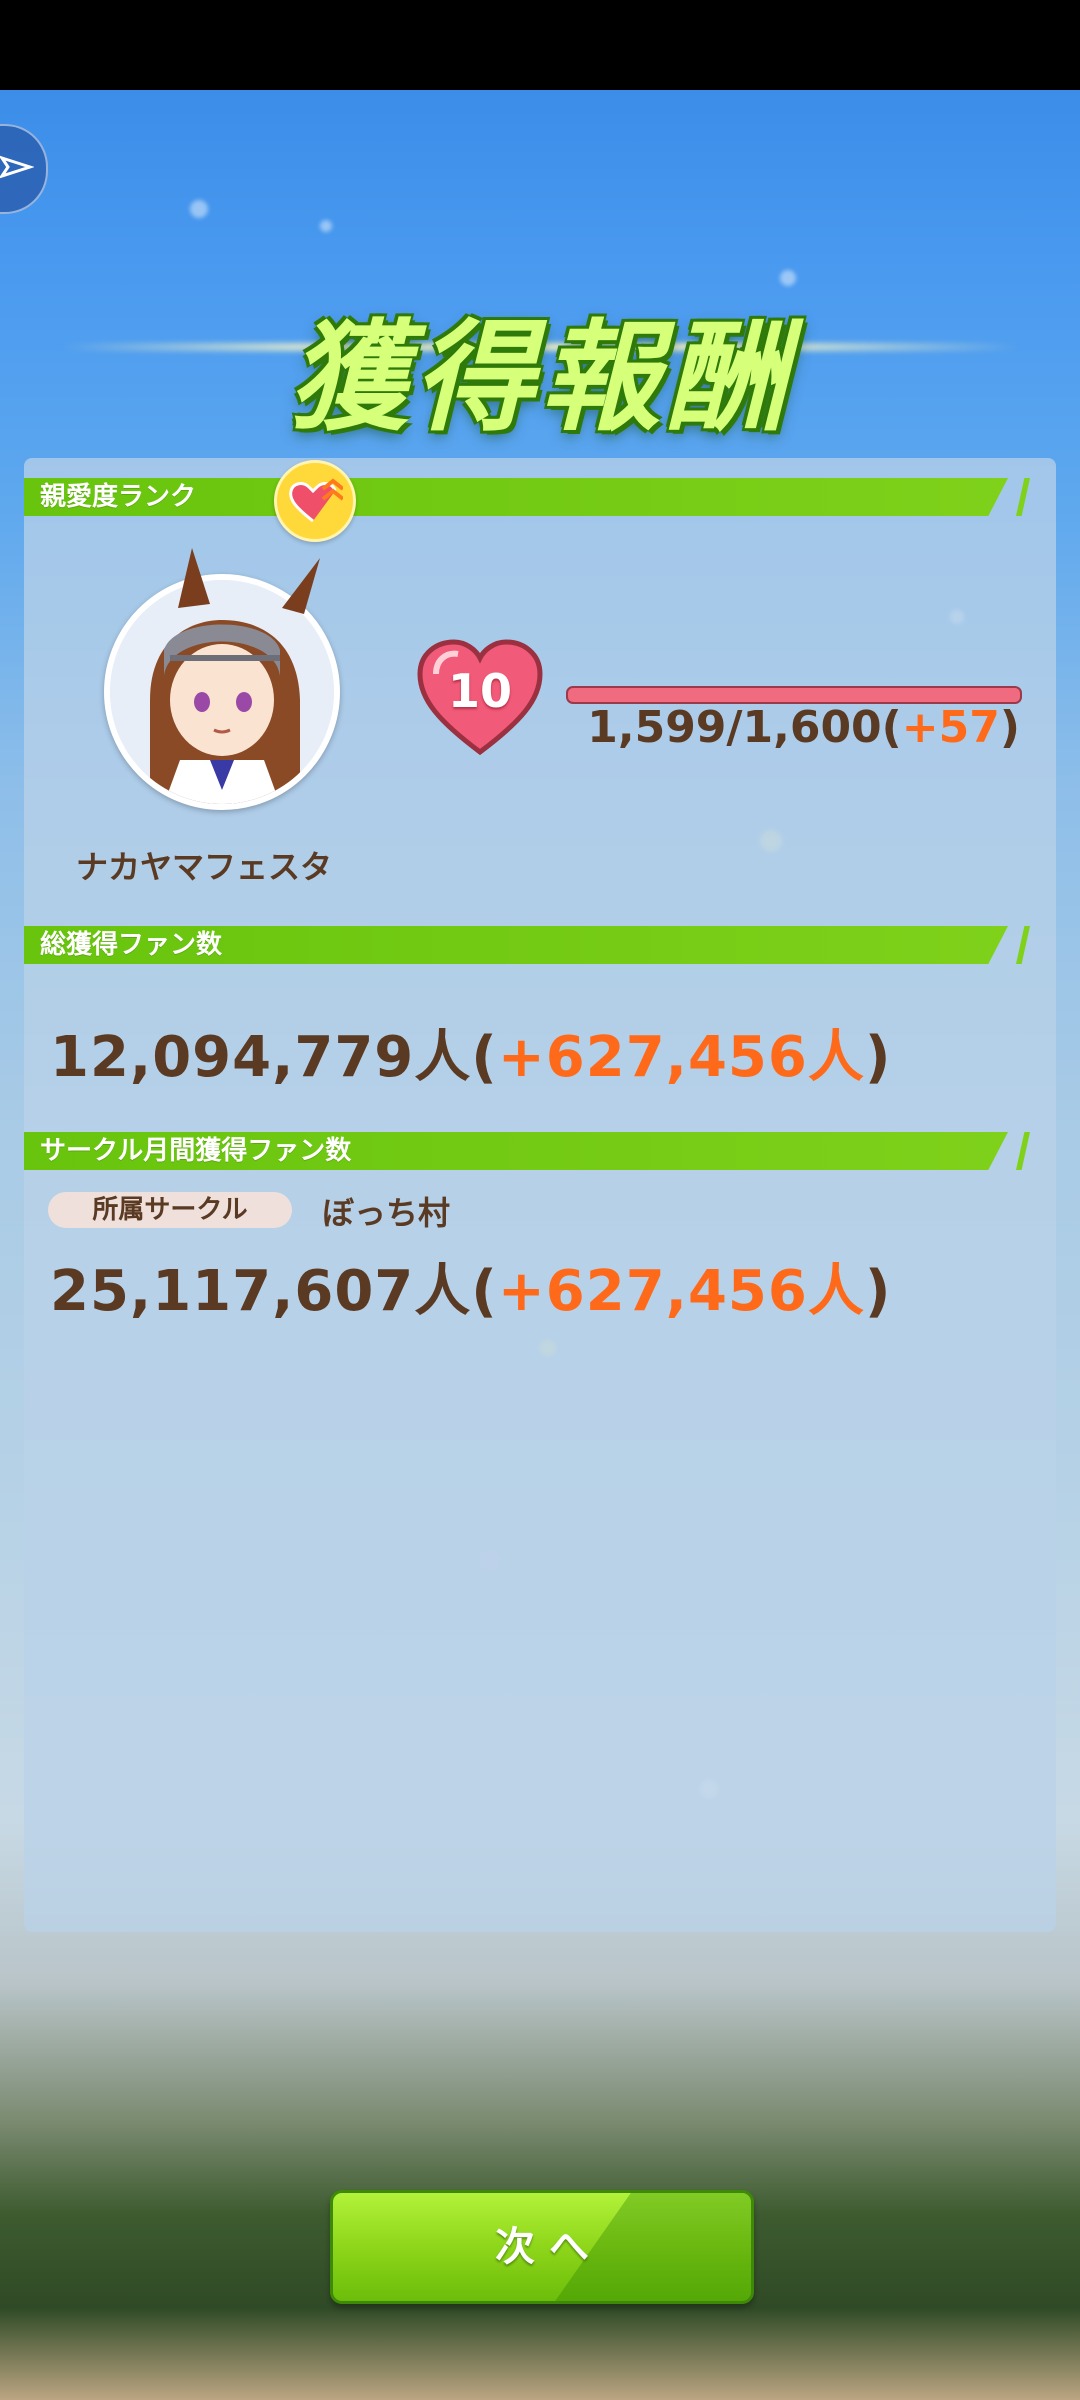  I want to click on character-name: ナカヤマフェスタ, so click(204, 867).